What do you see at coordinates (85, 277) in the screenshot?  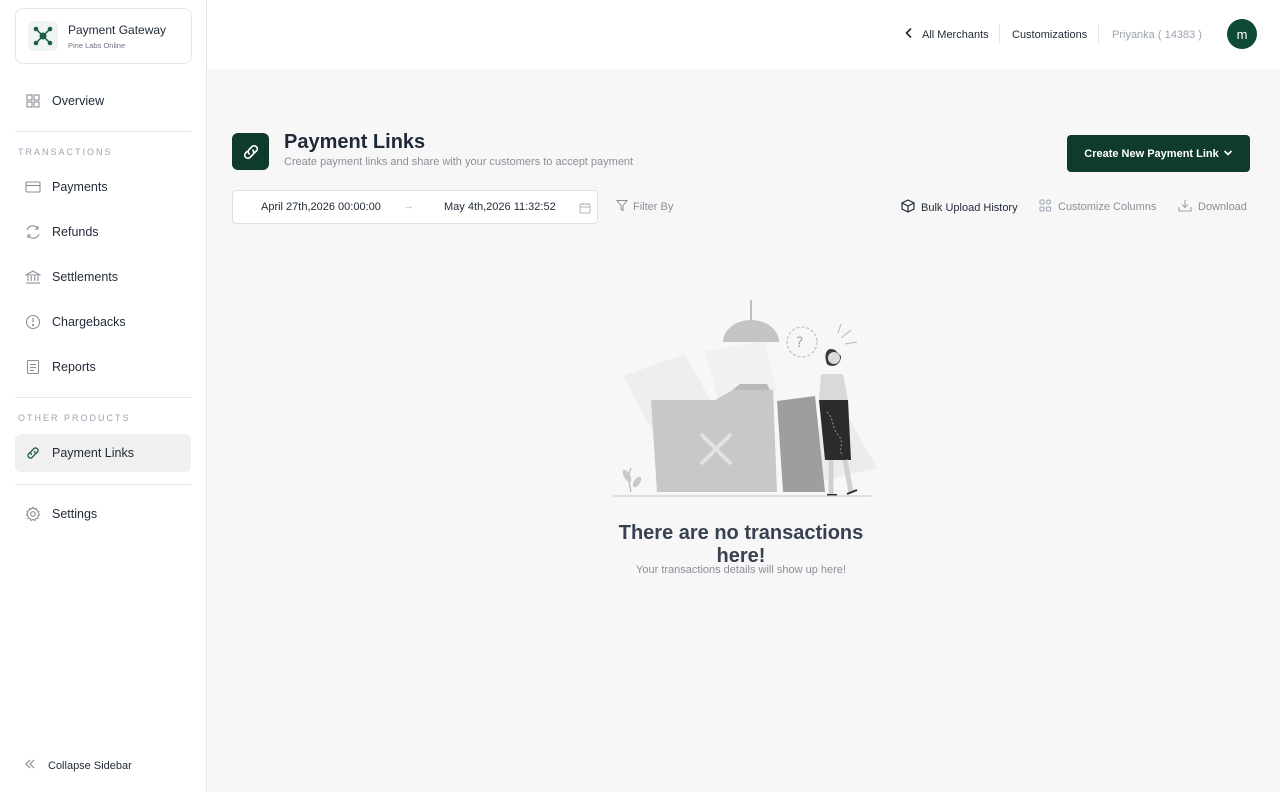 I see `sidebar-item-label: Settlements` at bounding box center [85, 277].